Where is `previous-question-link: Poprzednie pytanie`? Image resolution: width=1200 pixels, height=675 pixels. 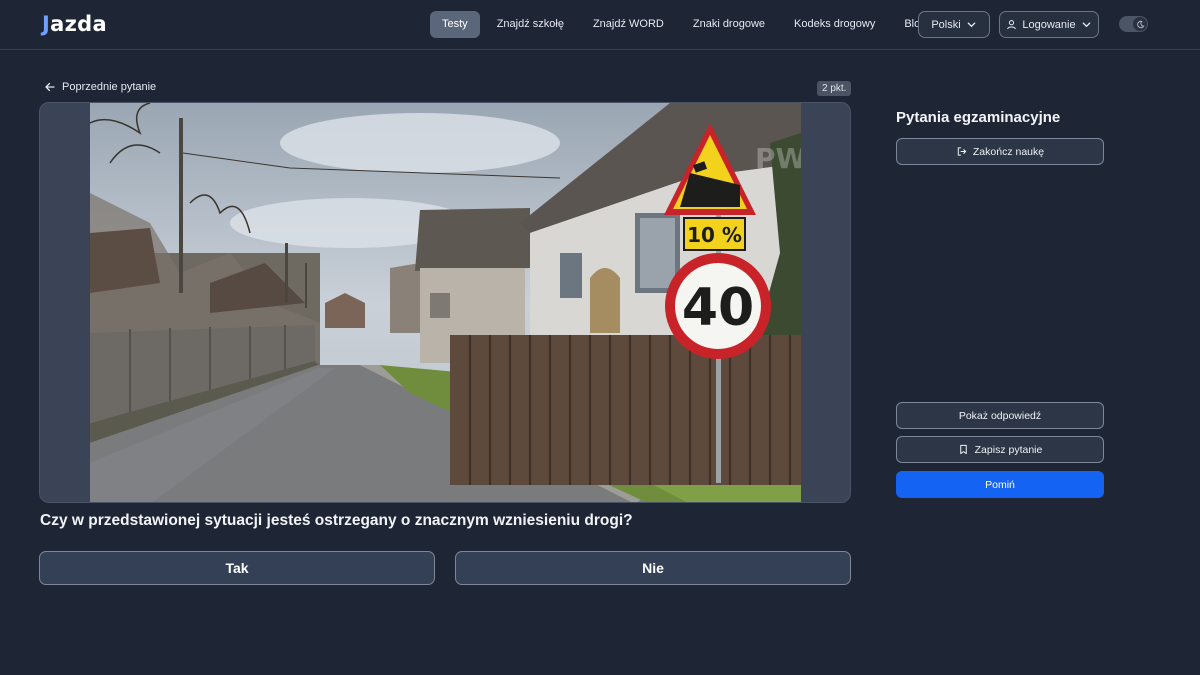 previous-question-link: Poprzednie pytanie is located at coordinates (100, 87).